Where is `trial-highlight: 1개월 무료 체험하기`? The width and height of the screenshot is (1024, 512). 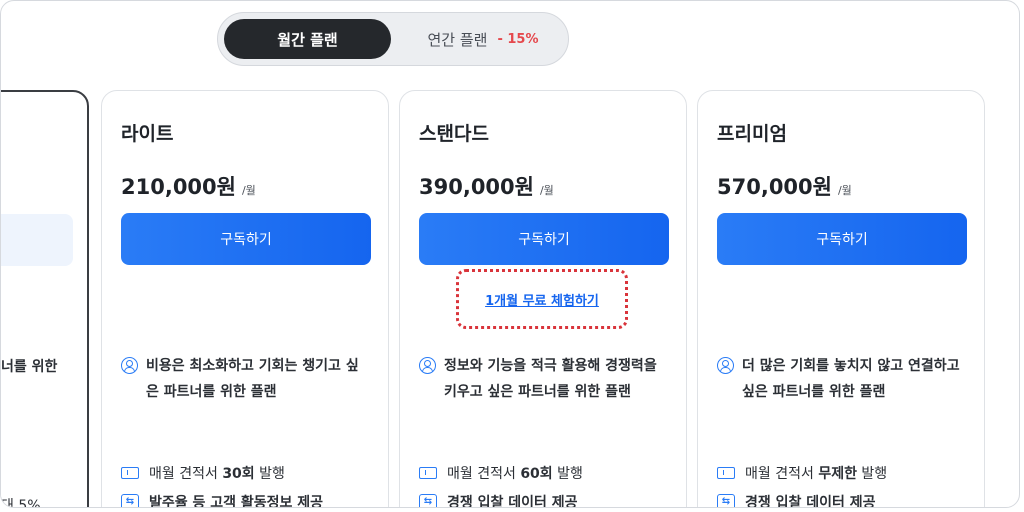
trial-highlight: 1개월 무료 체험하기 is located at coordinates (542, 299).